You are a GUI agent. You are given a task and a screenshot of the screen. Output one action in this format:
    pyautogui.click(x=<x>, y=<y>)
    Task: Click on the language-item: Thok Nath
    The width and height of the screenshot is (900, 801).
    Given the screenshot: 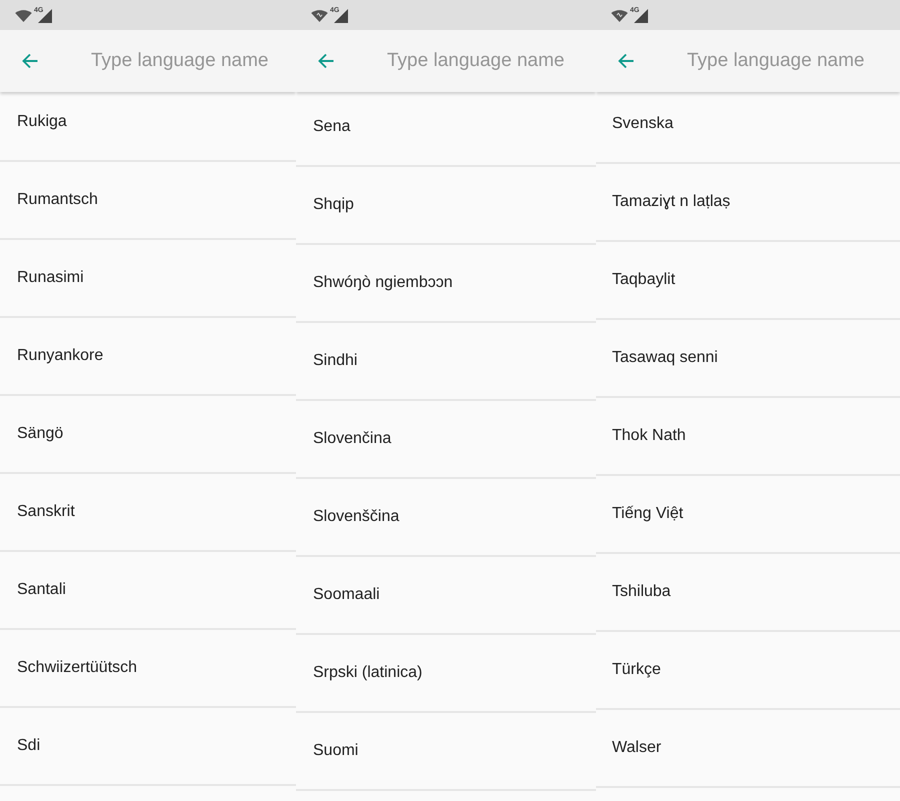 What is the action you would take?
    pyautogui.click(x=748, y=437)
    